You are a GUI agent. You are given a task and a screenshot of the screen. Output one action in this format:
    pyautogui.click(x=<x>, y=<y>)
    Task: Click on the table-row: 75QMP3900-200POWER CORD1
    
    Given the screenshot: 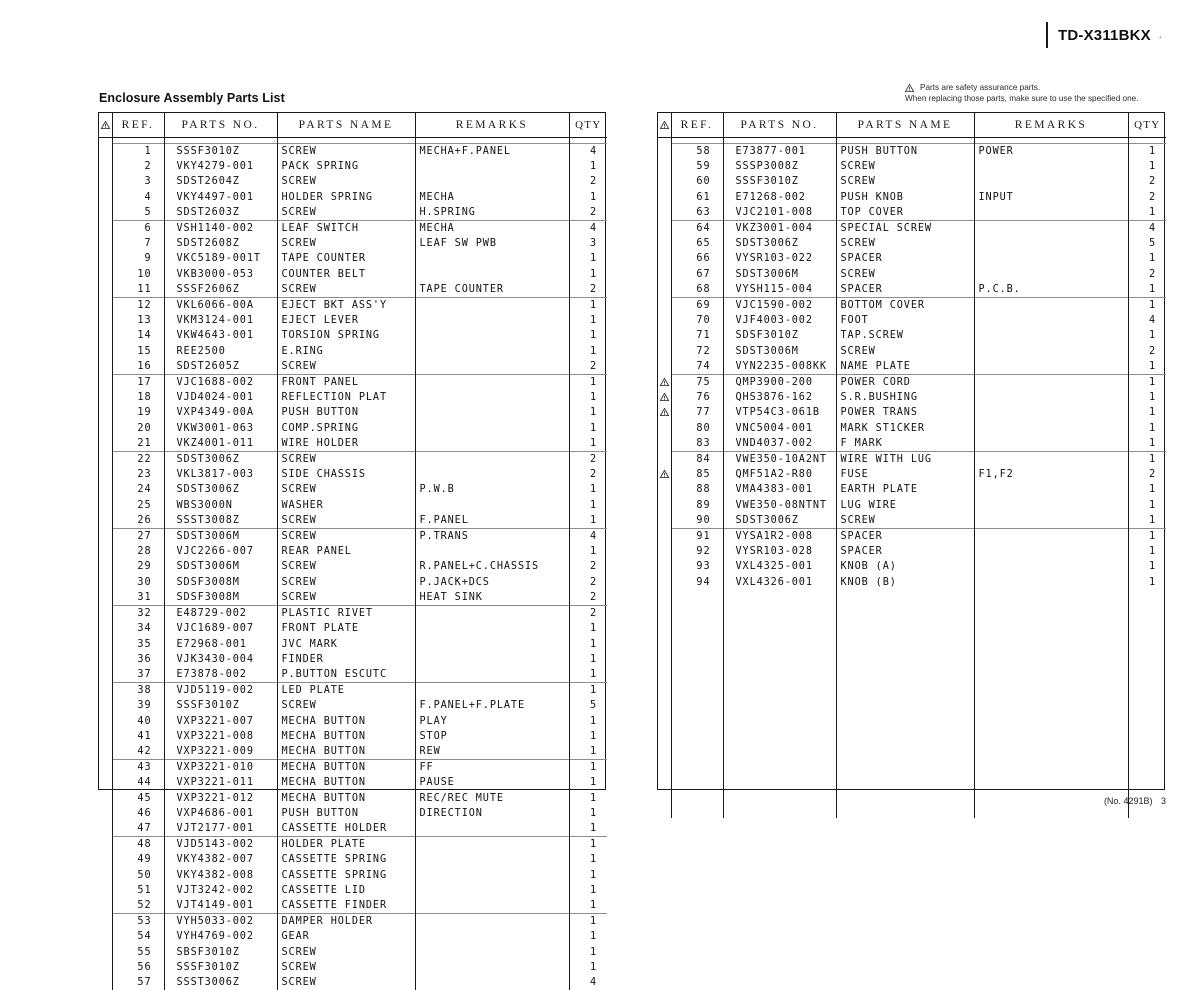 What is the action you would take?
    pyautogui.click(x=912, y=383)
    